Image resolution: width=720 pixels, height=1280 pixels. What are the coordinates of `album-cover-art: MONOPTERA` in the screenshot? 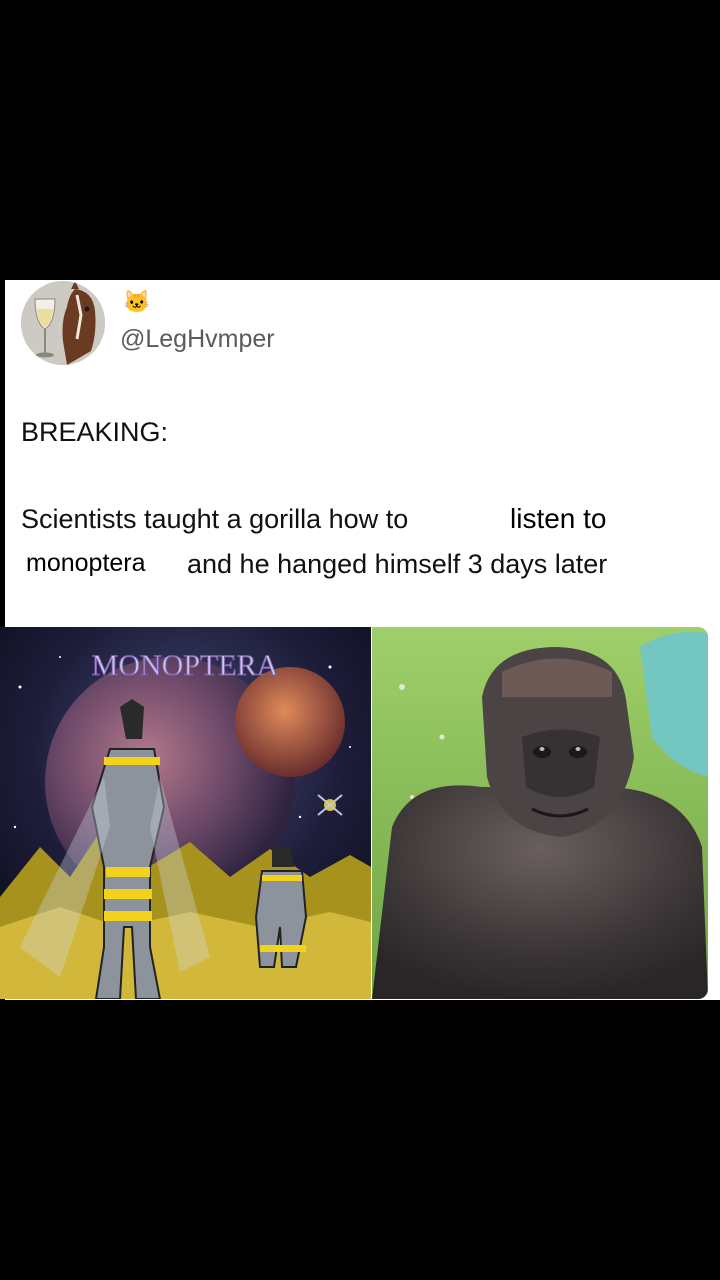 It's located at (185, 813).